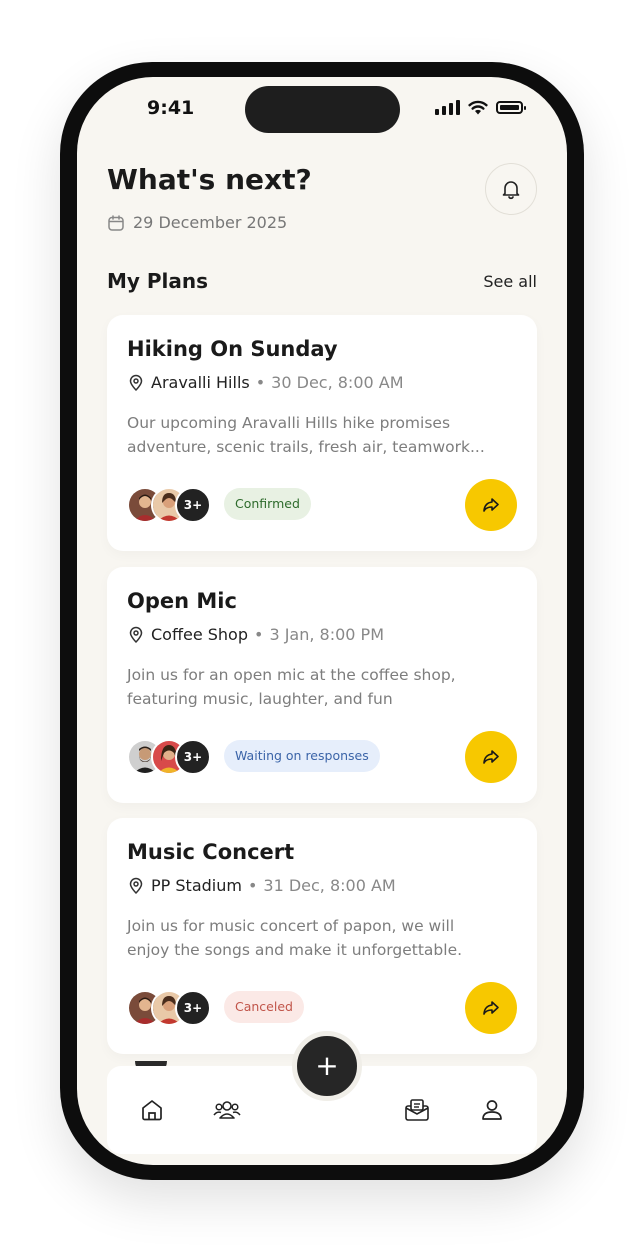 This screenshot has width=644, height=1248. Describe the element at coordinates (322, 281) in the screenshot. I see `plans-section-header: My Plans See all` at that location.